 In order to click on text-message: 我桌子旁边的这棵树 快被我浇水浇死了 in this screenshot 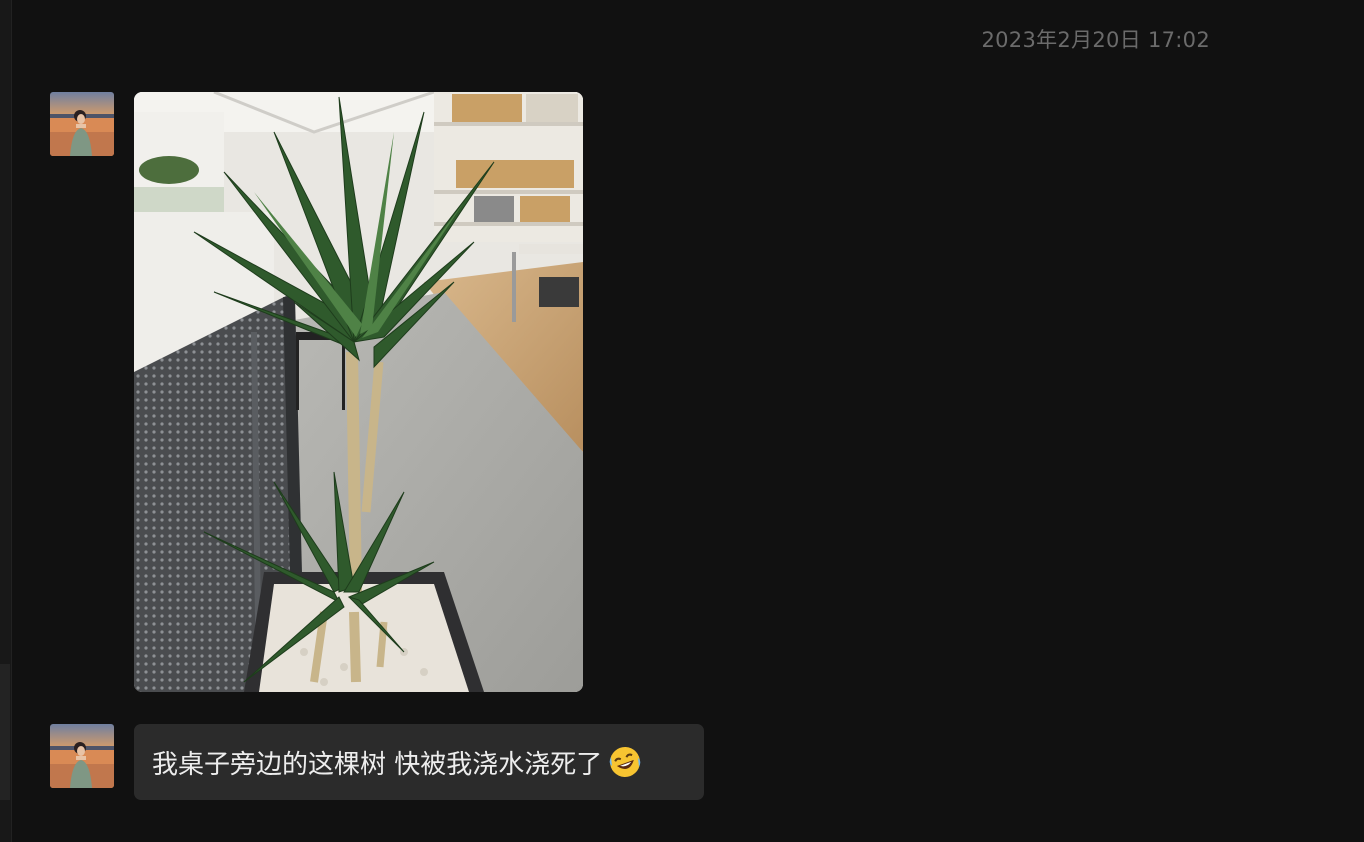, I will do `click(419, 762)`.